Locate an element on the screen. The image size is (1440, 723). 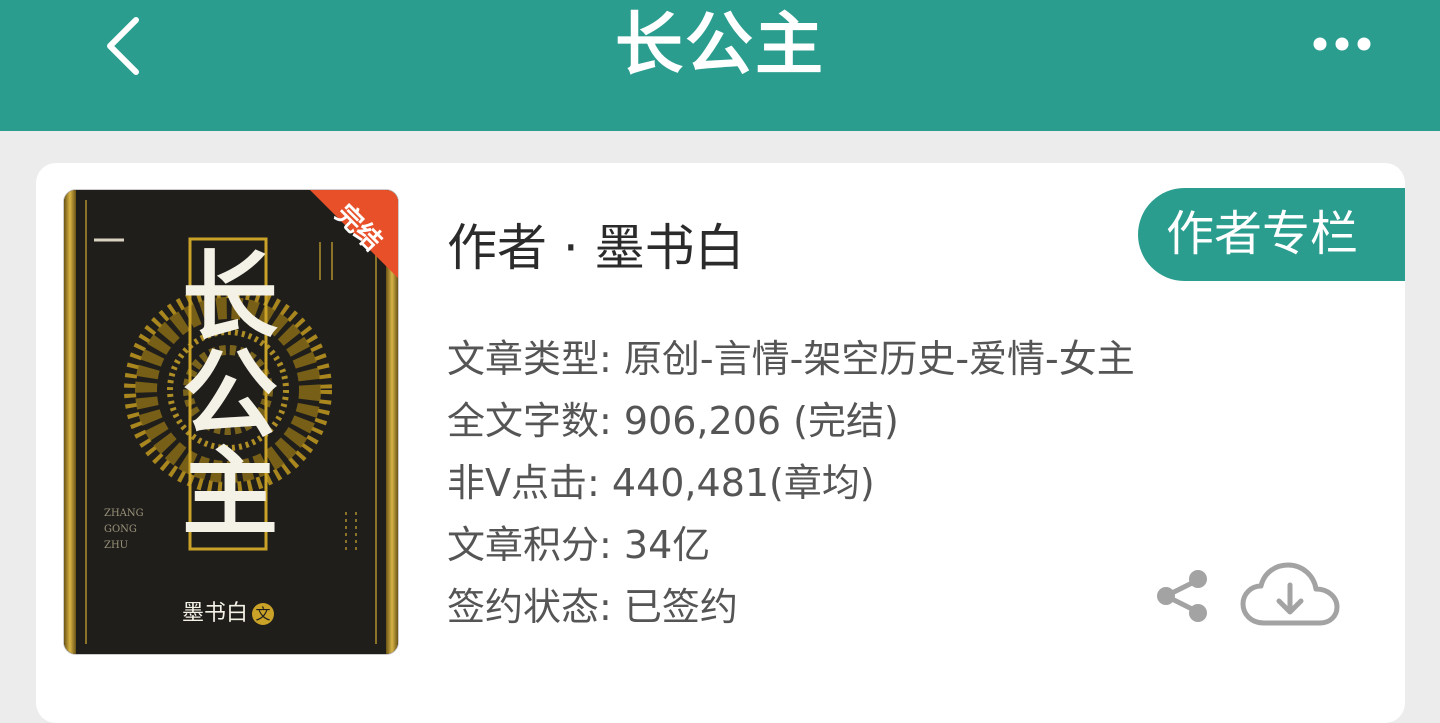
share-icon is located at coordinates (1182, 596).